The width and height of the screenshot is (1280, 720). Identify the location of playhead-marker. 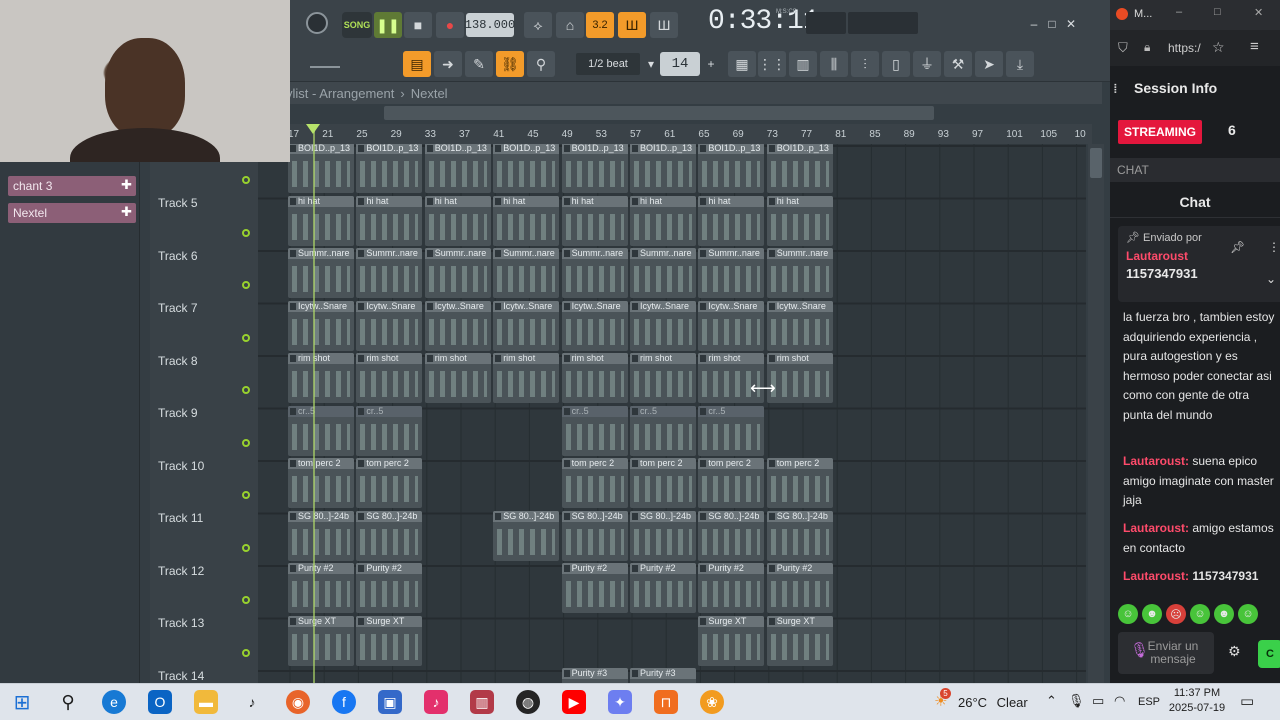
(313, 129).